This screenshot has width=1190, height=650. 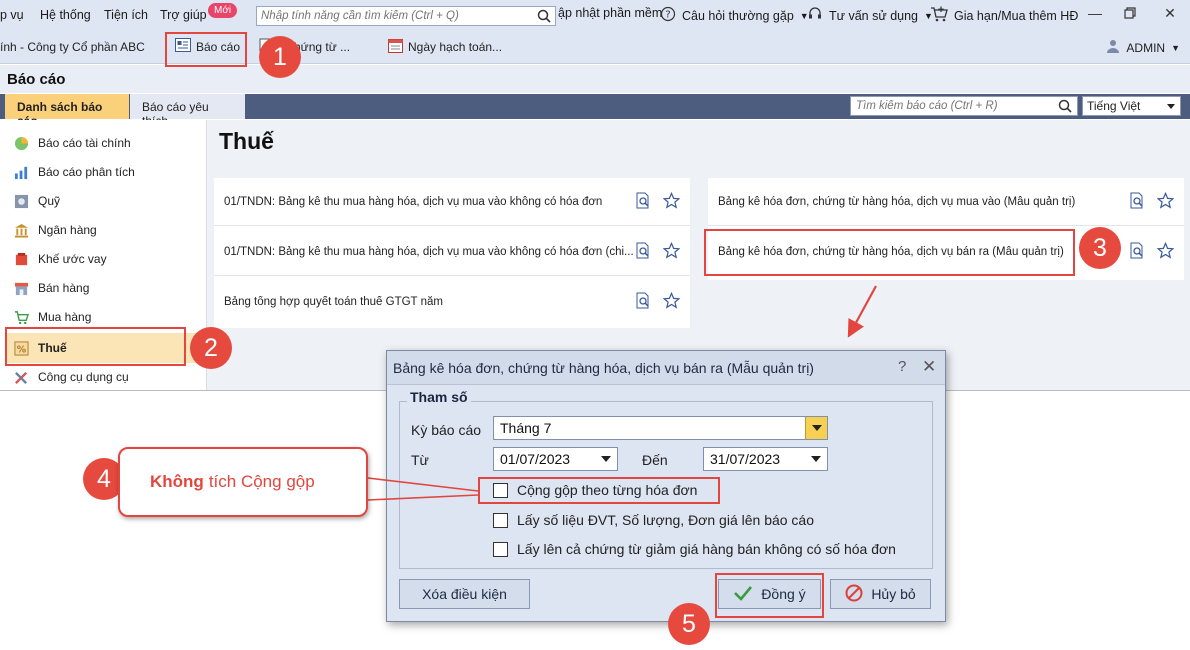 I want to click on arrow-to-dialog, so click(x=862, y=311).